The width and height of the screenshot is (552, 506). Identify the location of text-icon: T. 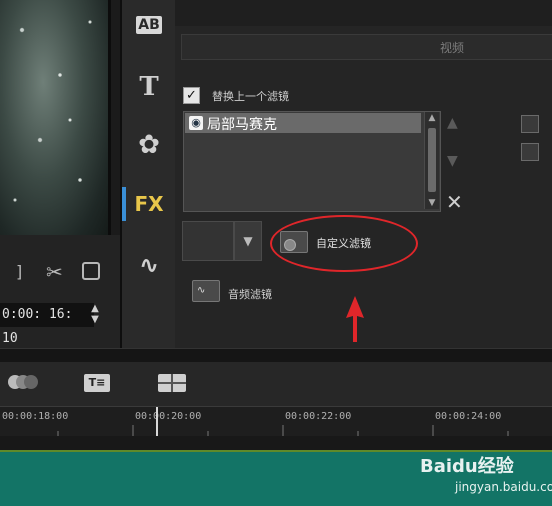
(149, 87).